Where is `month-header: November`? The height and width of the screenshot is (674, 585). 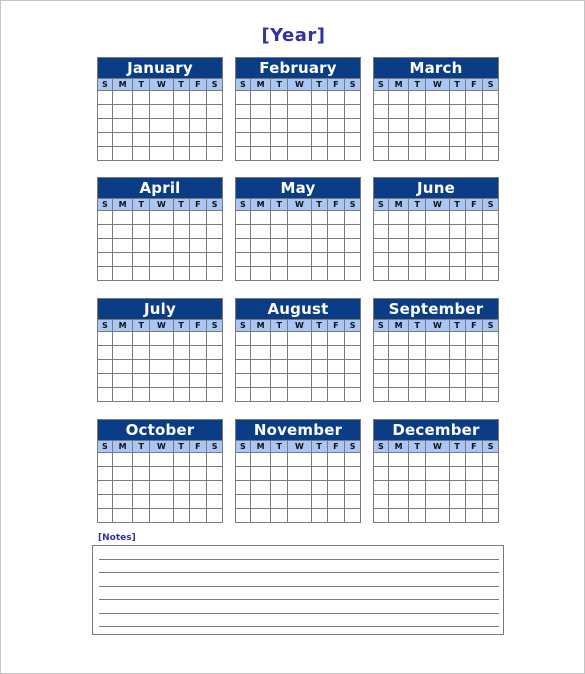
month-header: November is located at coordinates (298, 430).